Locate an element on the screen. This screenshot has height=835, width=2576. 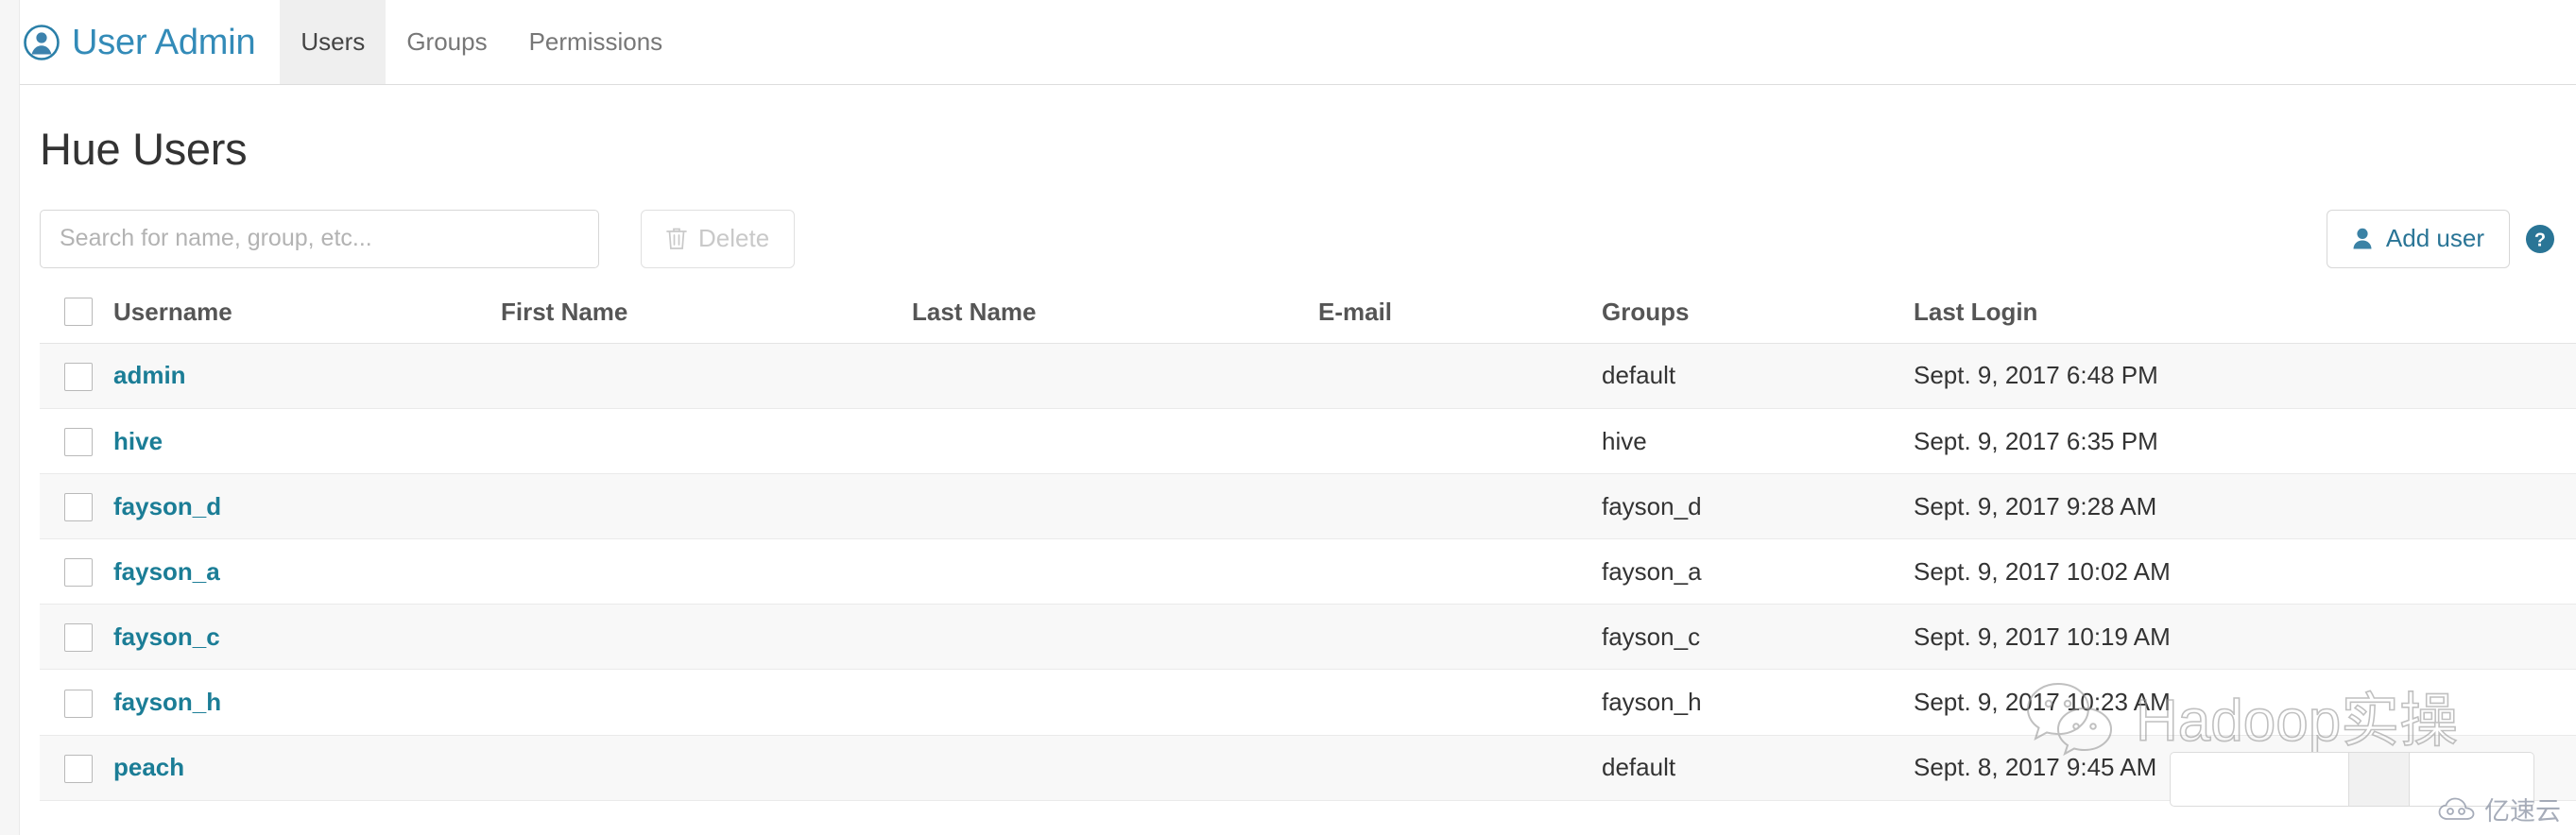
pagination-mid-button is located at coordinates (2379, 779).